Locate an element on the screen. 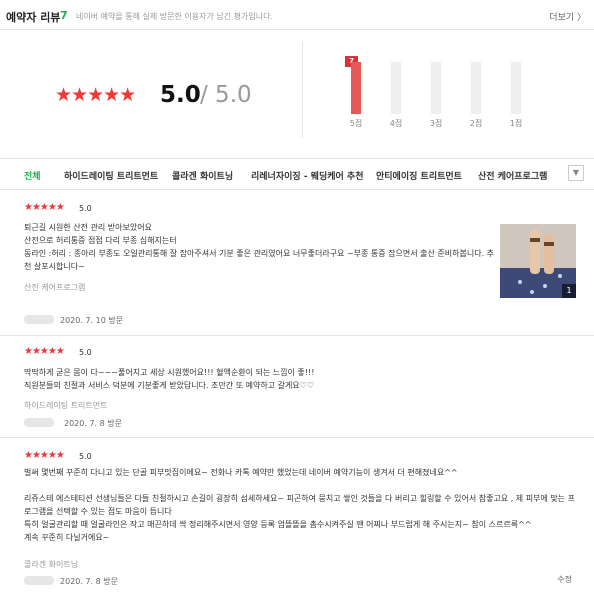 The width and height of the screenshot is (594, 600). tab-reenergizing-wedding: 리레너자이징 - 웨딩케어 추천 is located at coordinates (307, 175).